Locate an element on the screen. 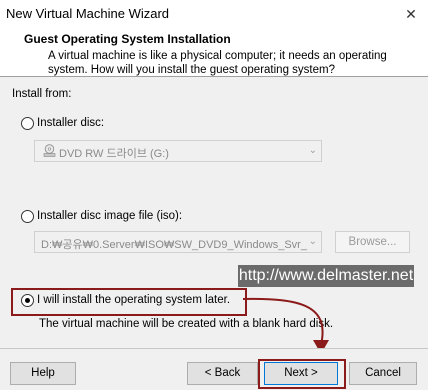 This screenshot has height=390, width=428. back-button: < Back is located at coordinates (222, 373).